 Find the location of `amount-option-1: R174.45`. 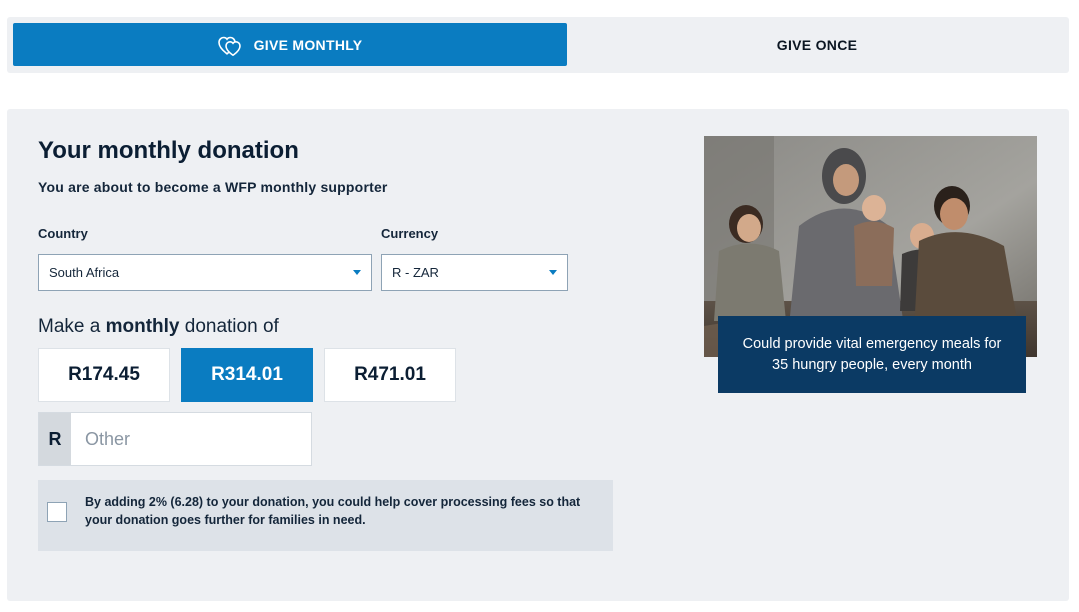

amount-option-1: R174.45 is located at coordinates (104, 375).